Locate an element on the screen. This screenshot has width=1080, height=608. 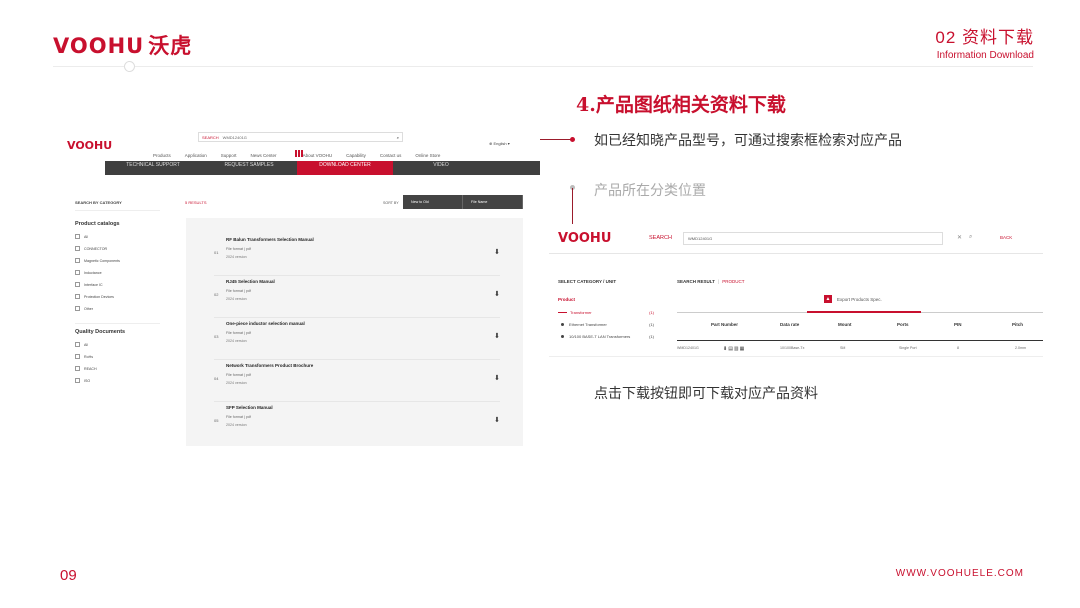
sidebar-header: SEARCH BY CATEGORY is located at coordinates (117, 205).